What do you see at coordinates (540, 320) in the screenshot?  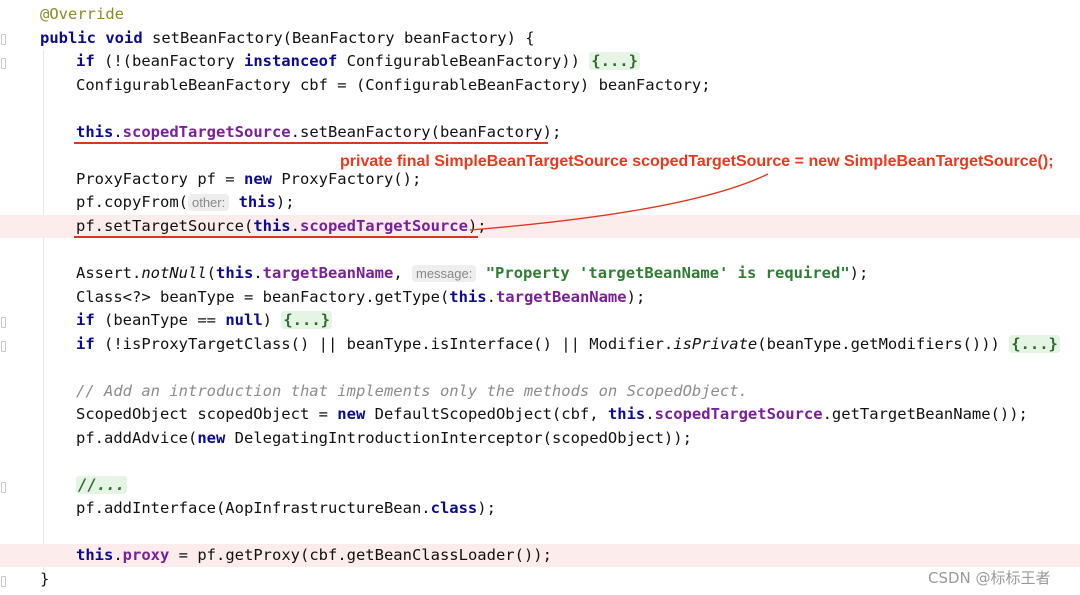 I see `code-line-11: if (beanType == null) {...}` at bounding box center [540, 320].